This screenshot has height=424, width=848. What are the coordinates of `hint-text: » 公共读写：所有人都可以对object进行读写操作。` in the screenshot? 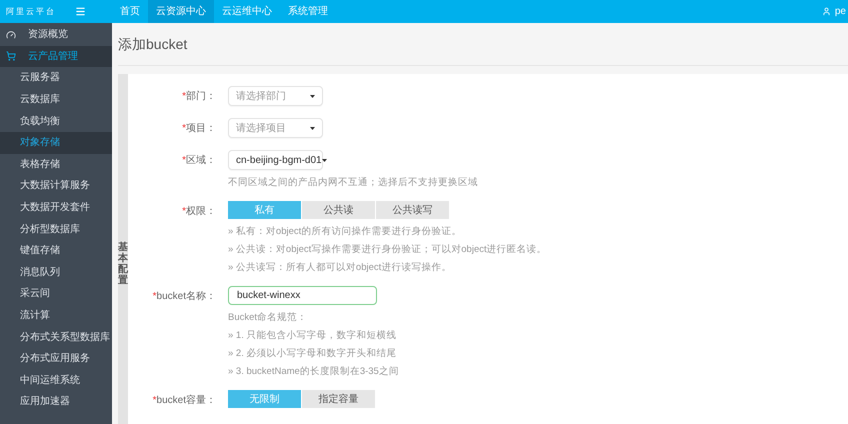 It's located at (340, 267).